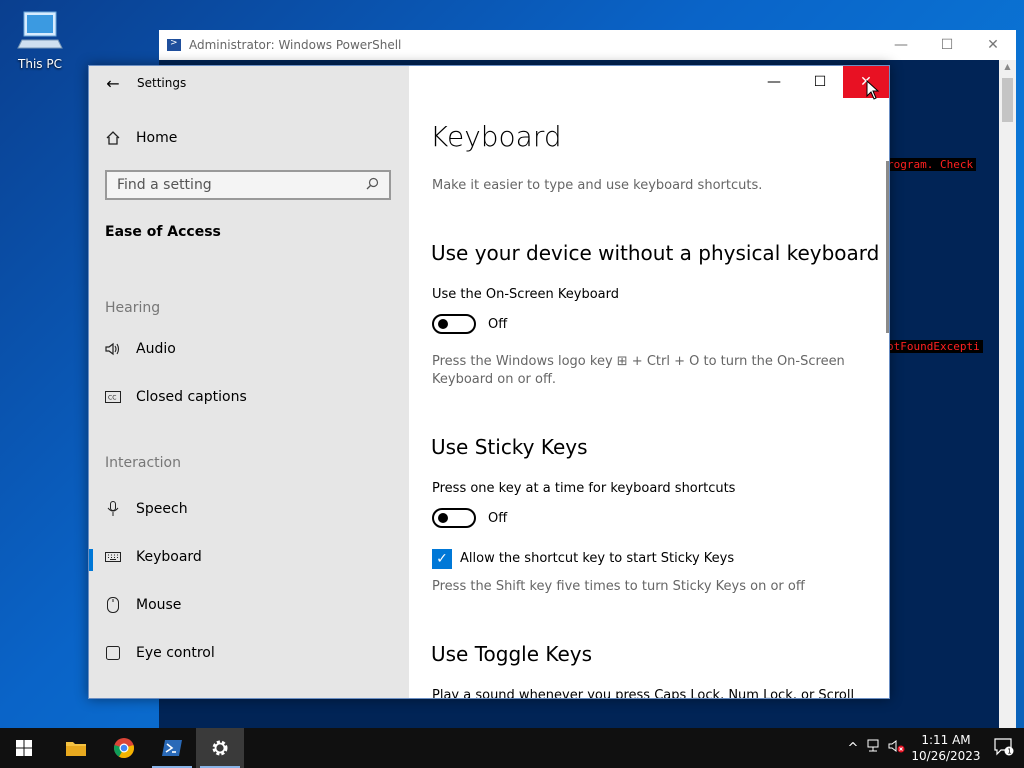 The height and width of the screenshot is (768, 1024). What do you see at coordinates (133, 308) in the screenshot?
I see `section-hearing: Hearing` at bounding box center [133, 308].